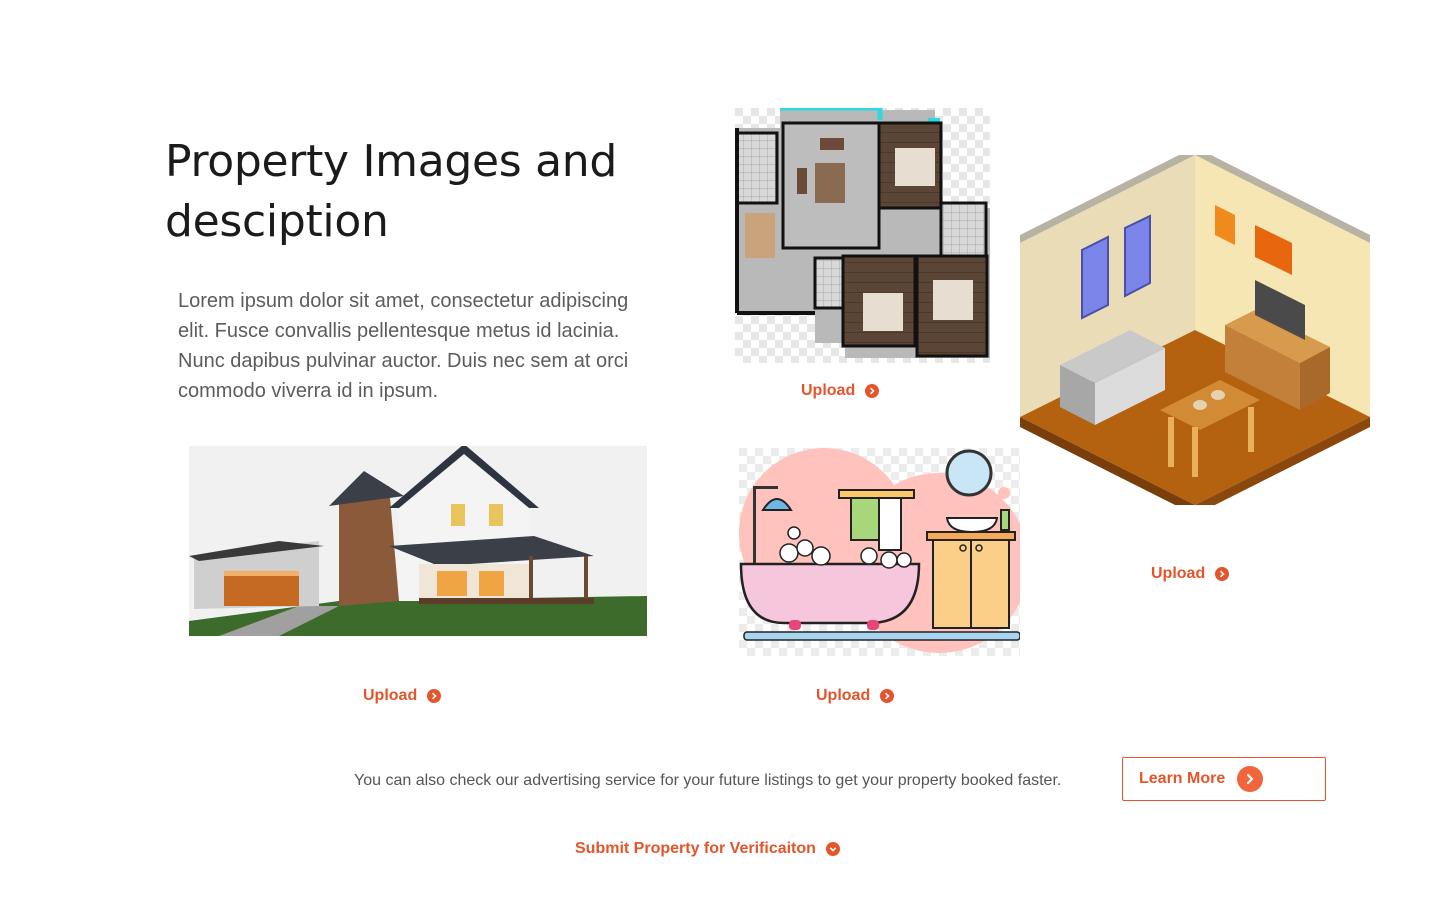 This screenshot has width=1440, height=900. I want to click on house-exterior-image, so click(418, 541).